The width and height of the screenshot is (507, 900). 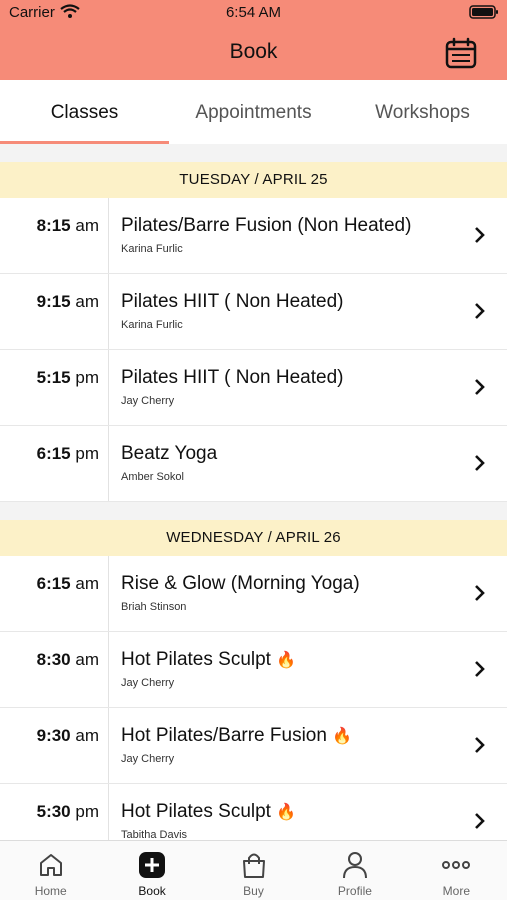 What do you see at coordinates (253, 464) in the screenshot?
I see `class-row: 6:15 pm Beatz Yoga Amber Sokol` at bounding box center [253, 464].